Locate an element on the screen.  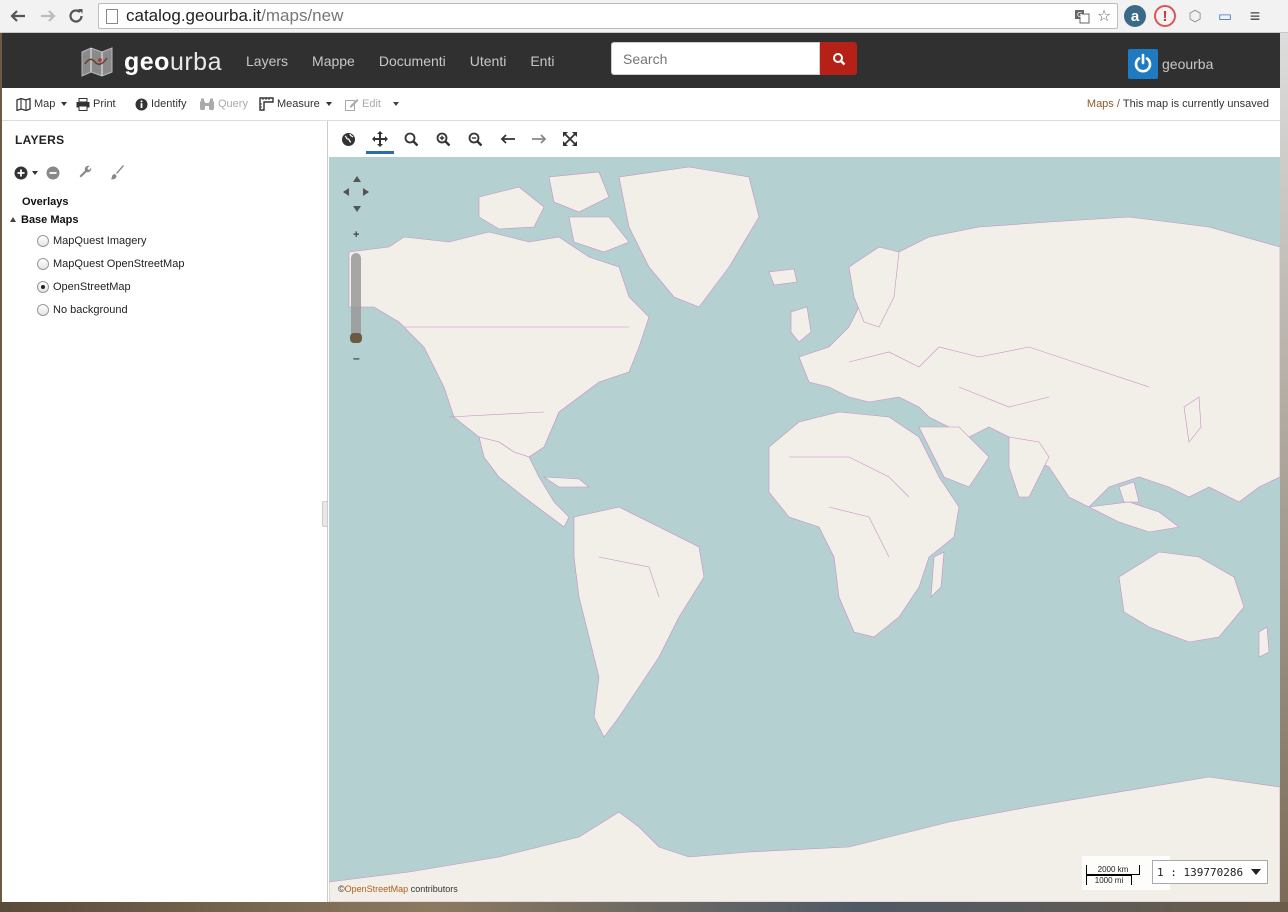
map-icon is located at coordinates (23, 104).